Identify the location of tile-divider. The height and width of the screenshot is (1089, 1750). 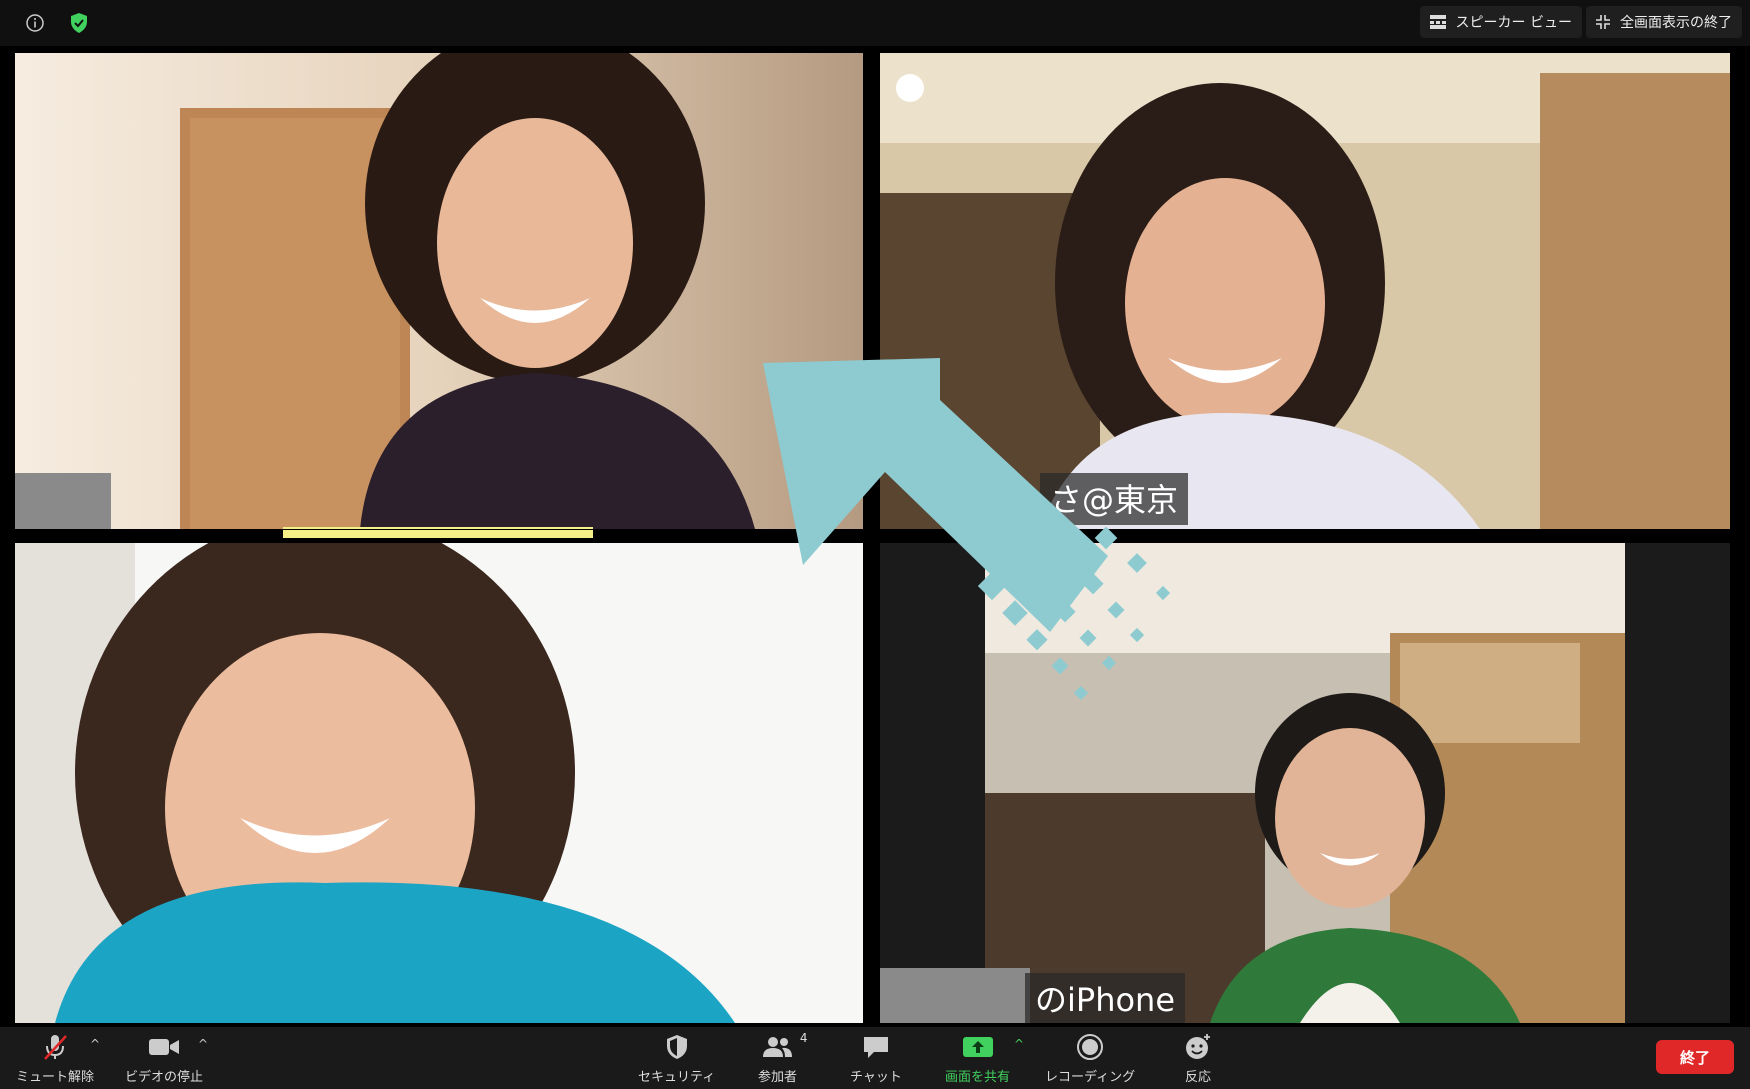
(149, 535).